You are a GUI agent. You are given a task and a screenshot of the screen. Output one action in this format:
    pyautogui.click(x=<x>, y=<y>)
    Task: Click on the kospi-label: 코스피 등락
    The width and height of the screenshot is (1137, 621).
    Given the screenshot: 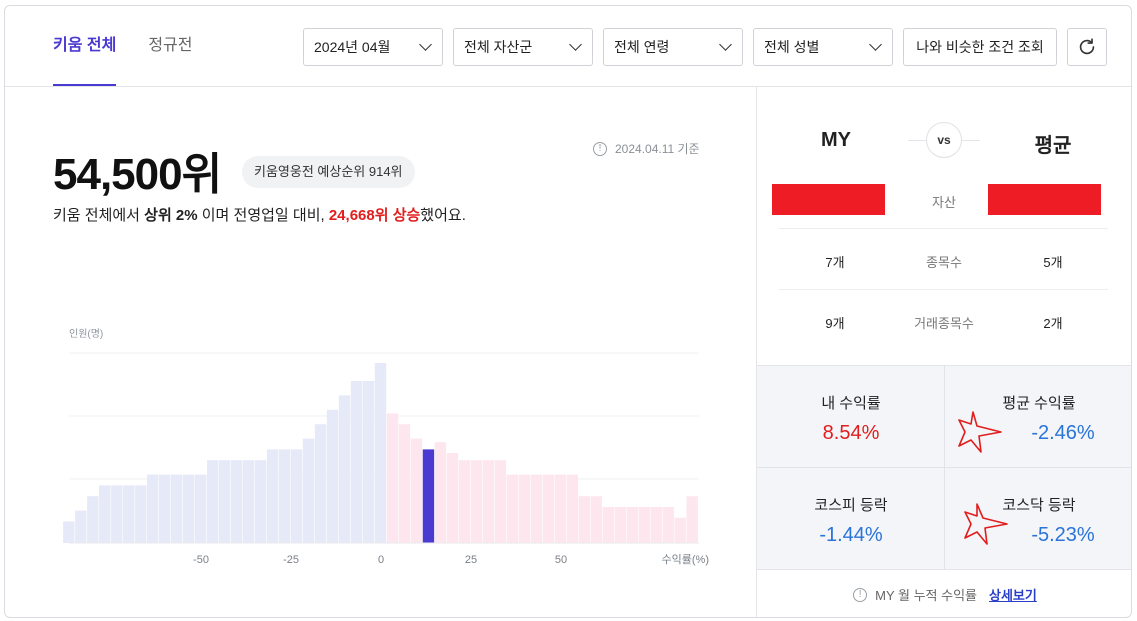 What is the action you would take?
    pyautogui.click(x=851, y=505)
    